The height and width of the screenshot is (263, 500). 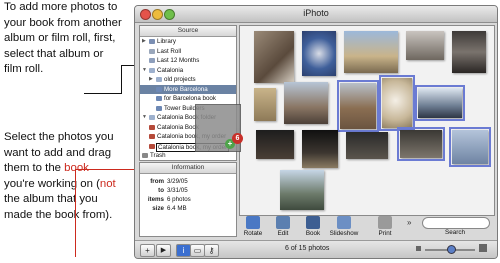 What do you see at coordinates (157, 181) in the screenshot?
I see `info-label: from` at bounding box center [157, 181].